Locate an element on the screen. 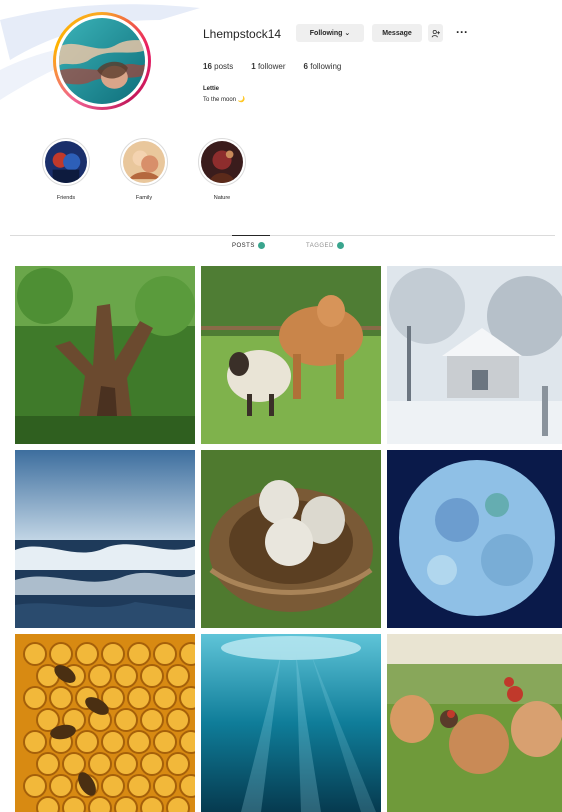 Image resolution: width=562 pixels, height=812 pixels. highlight-nature: Nature is located at coordinates (222, 169).